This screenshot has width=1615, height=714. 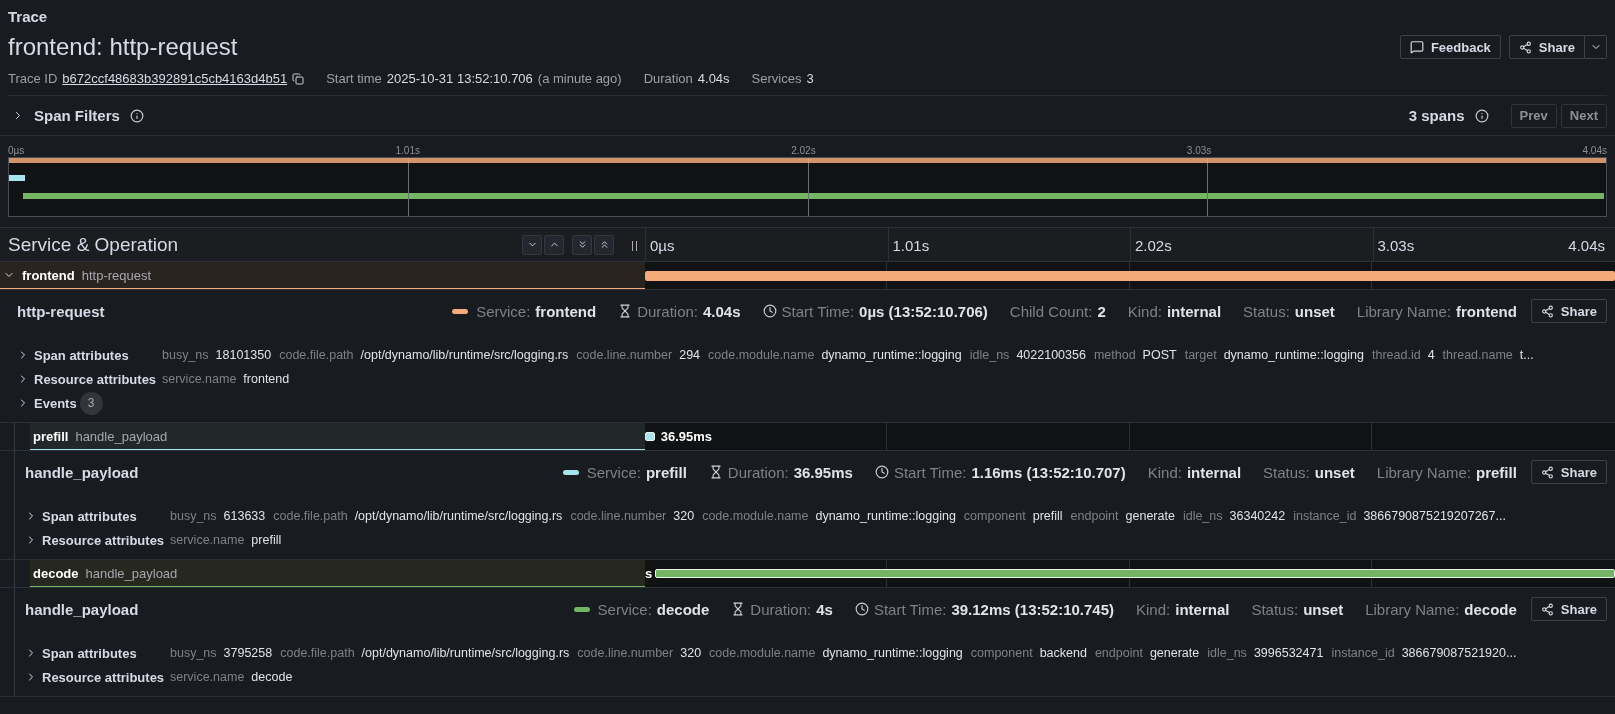 What do you see at coordinates (581, 609) in the screenshot?
I see `service-color-swatch` at bounding box center [581, 609].